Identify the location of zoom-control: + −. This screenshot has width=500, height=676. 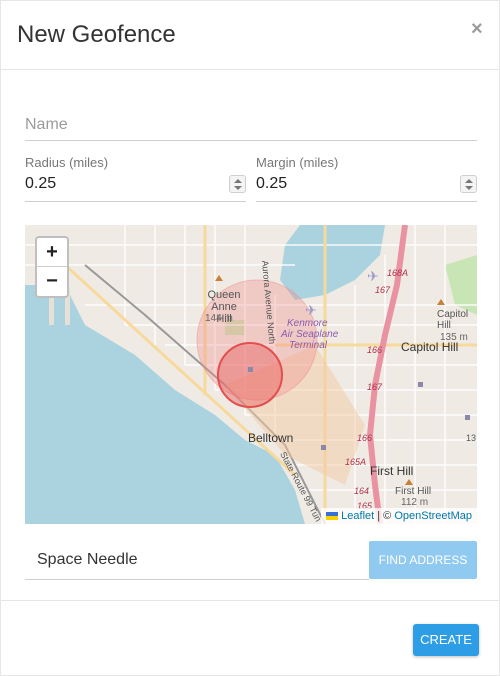
(52, 267).